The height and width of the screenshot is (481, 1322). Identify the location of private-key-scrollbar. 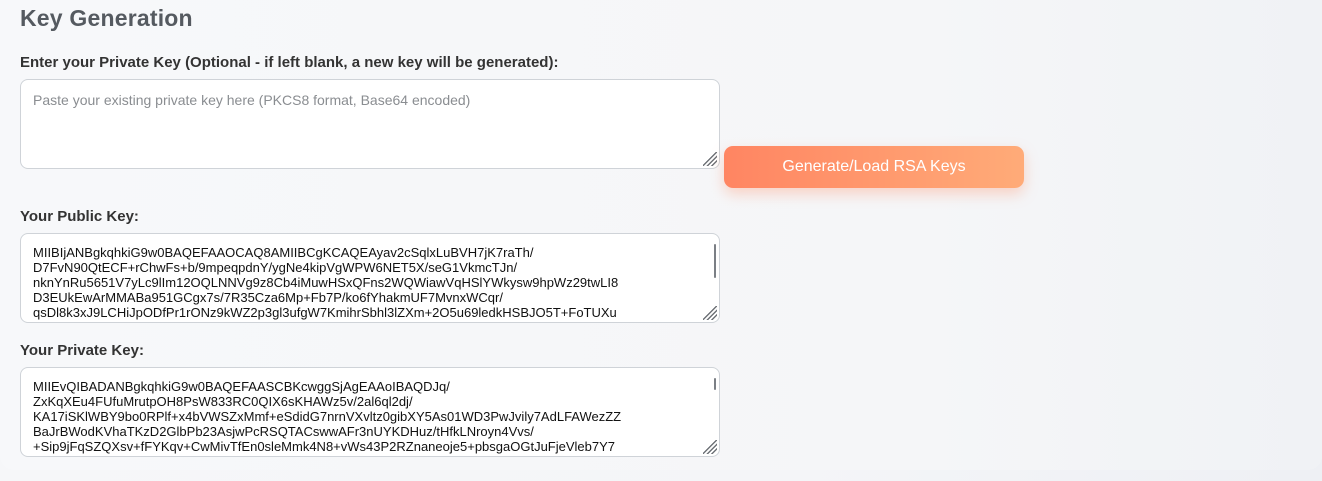
(715, 384).